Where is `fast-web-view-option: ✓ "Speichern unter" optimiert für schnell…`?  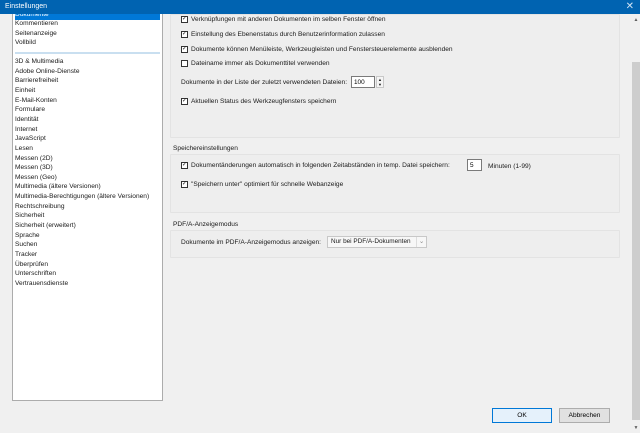
fast-web-view-option: ✓ "Speichern unter" optimiert für schnell… is located at coordinates (262, 184).